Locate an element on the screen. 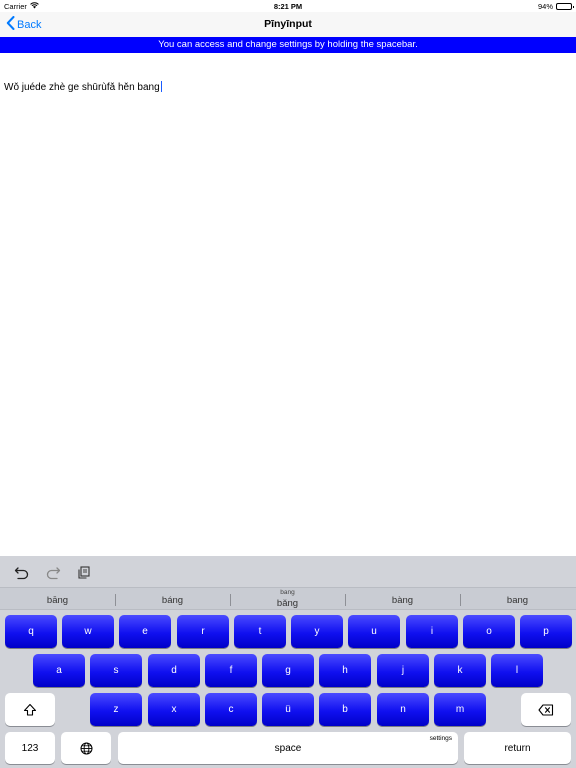  settings-hint: settings is located at coordinates (440, 738).